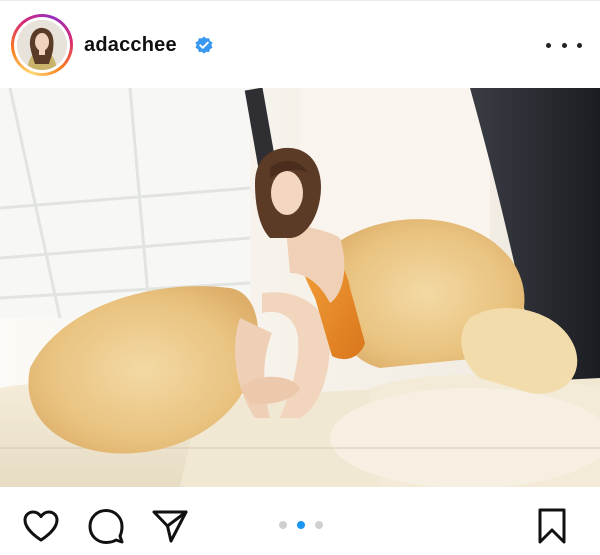 The height and width of the screenshot is (555, 600). I want to click on avatar-image, so click(42, 45).